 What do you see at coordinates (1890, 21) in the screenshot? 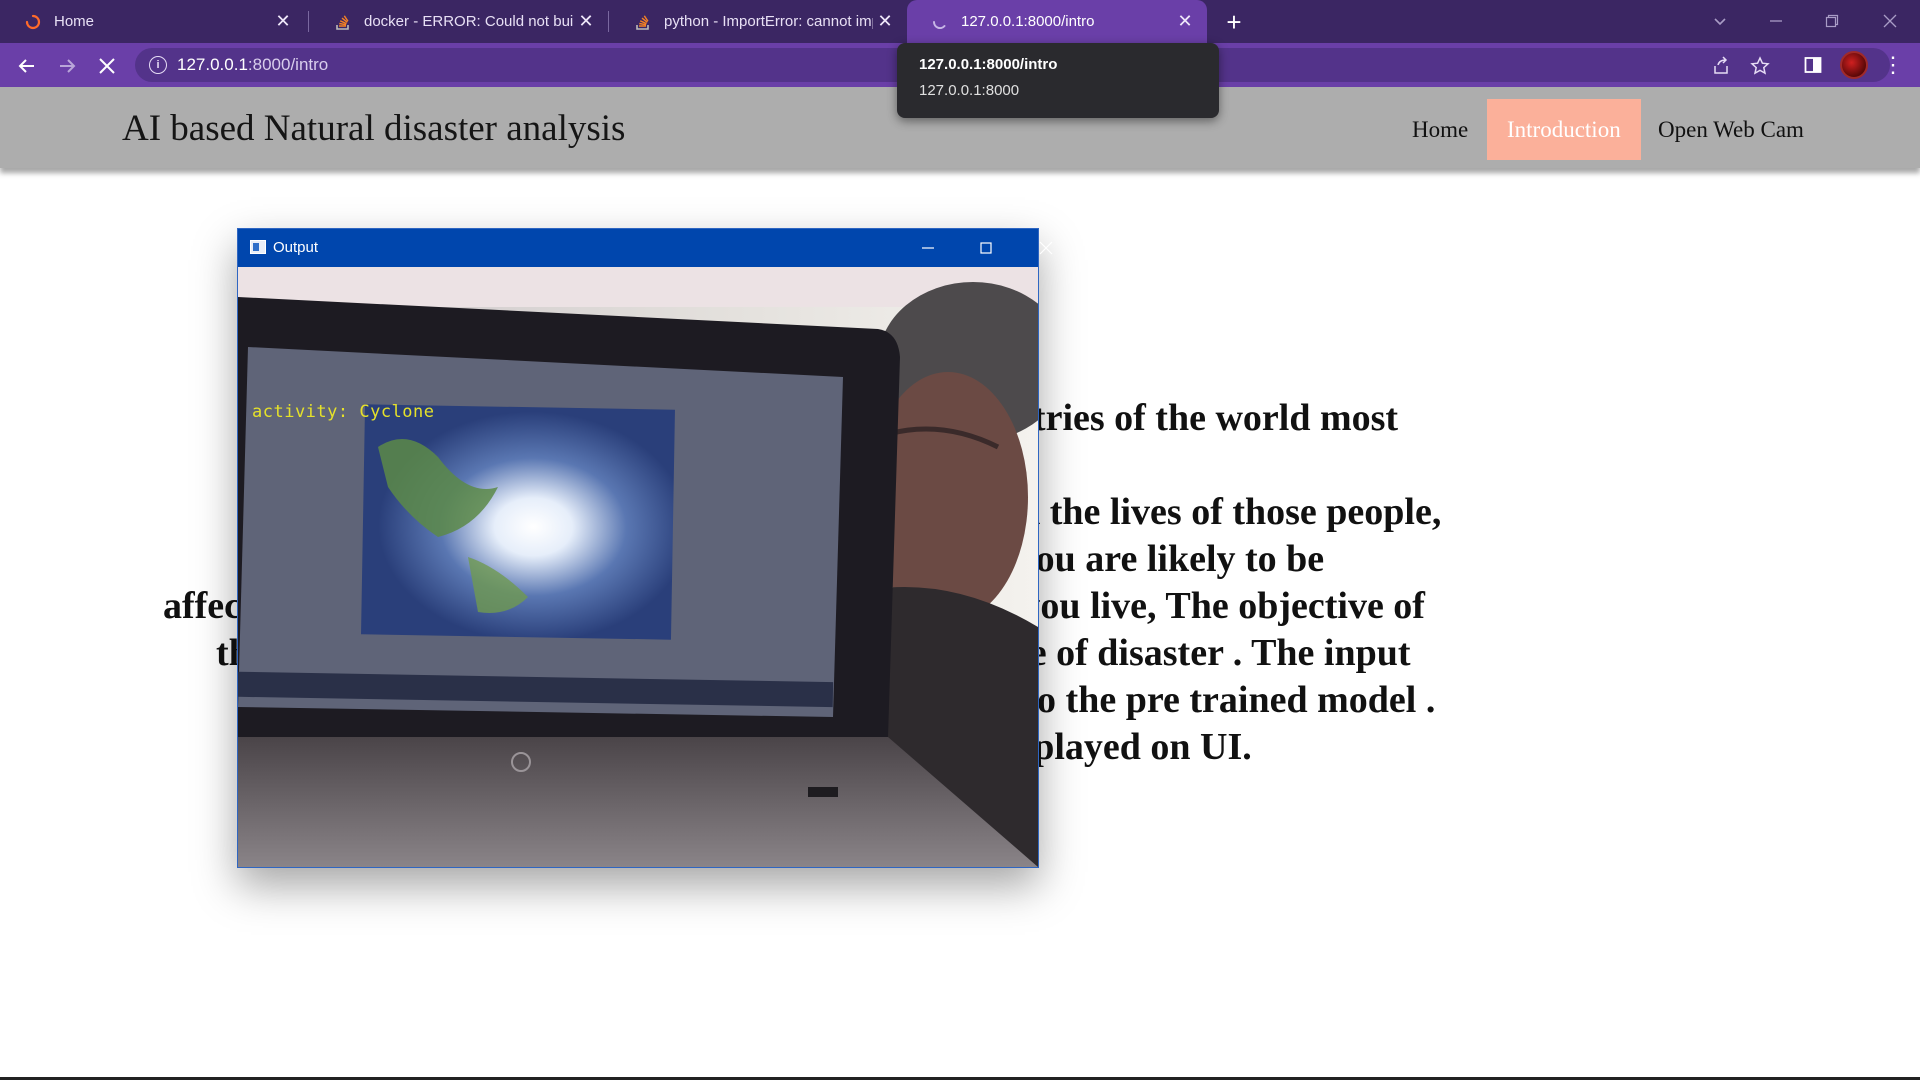
I see `close-window-icon` at bounding box center [1890, 21].